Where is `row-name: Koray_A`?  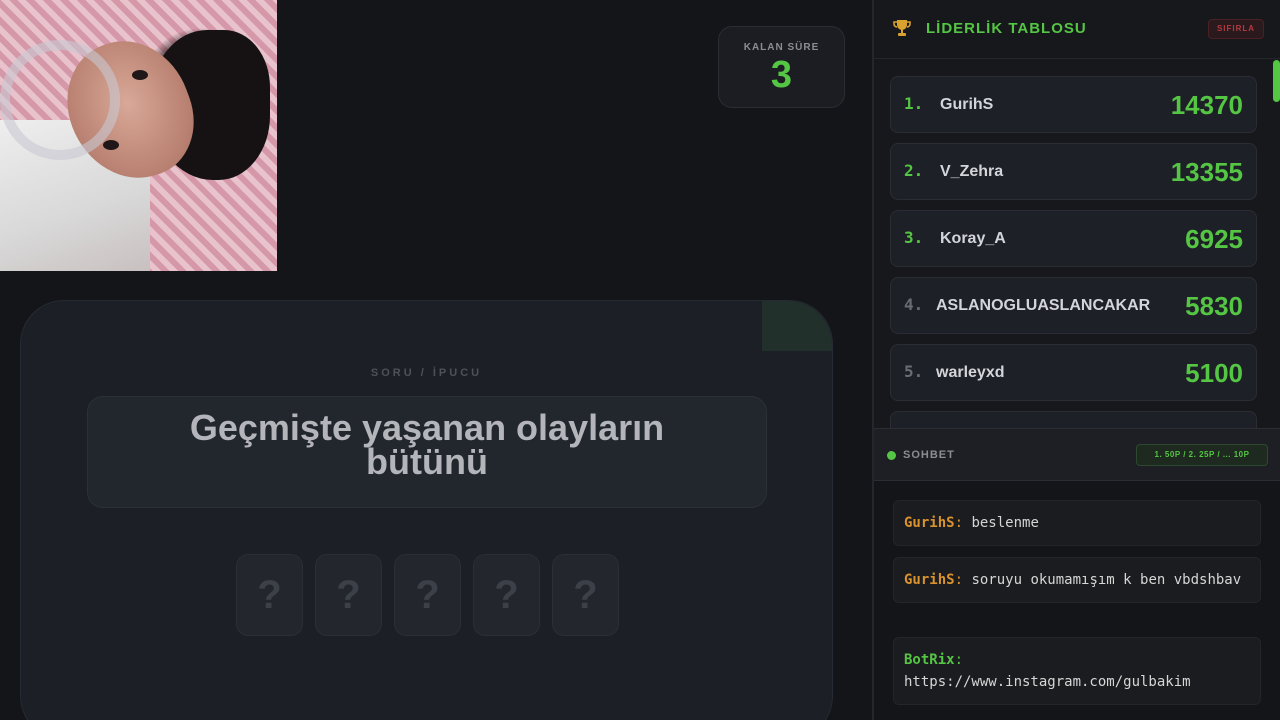
row-name: Koray_A is located at coordinates (973, 238).